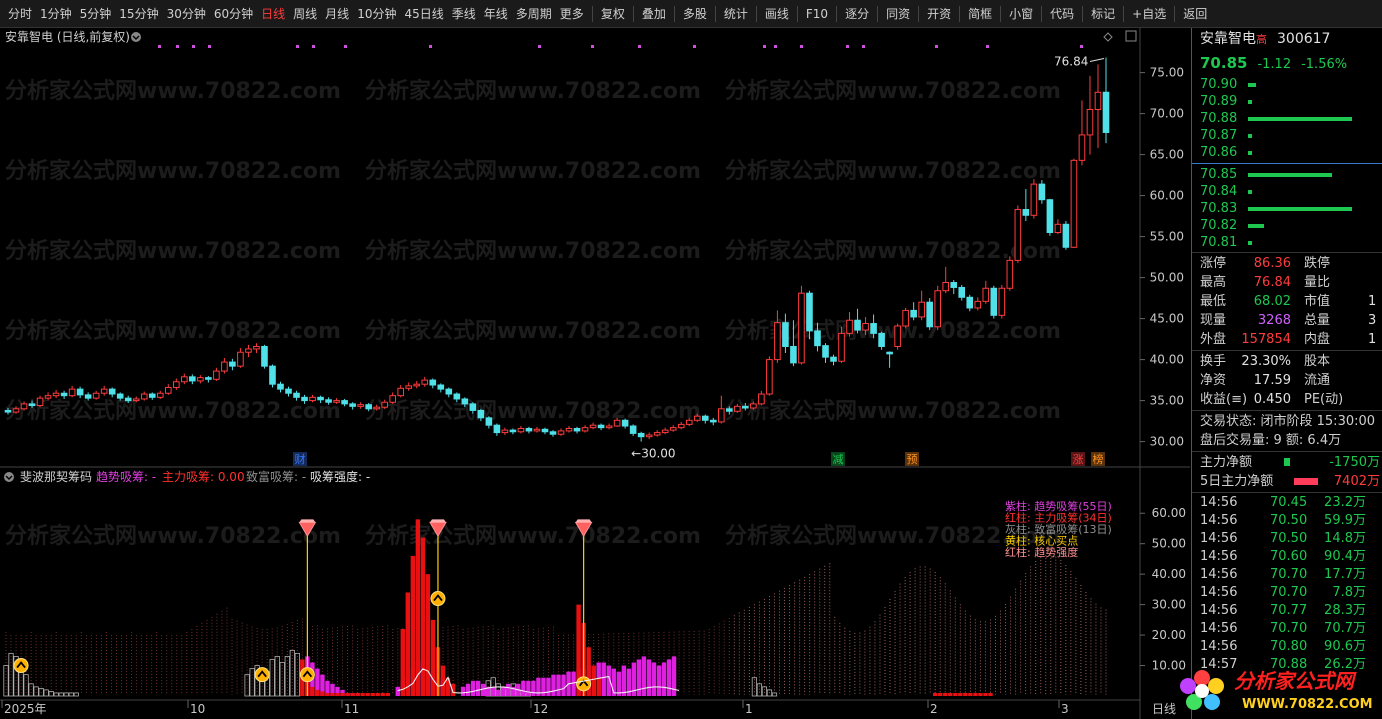 Image resolution: width=1382 pixels, height=719 pixels. I want to click on bid-row: 70.85, so click(1287, 174).